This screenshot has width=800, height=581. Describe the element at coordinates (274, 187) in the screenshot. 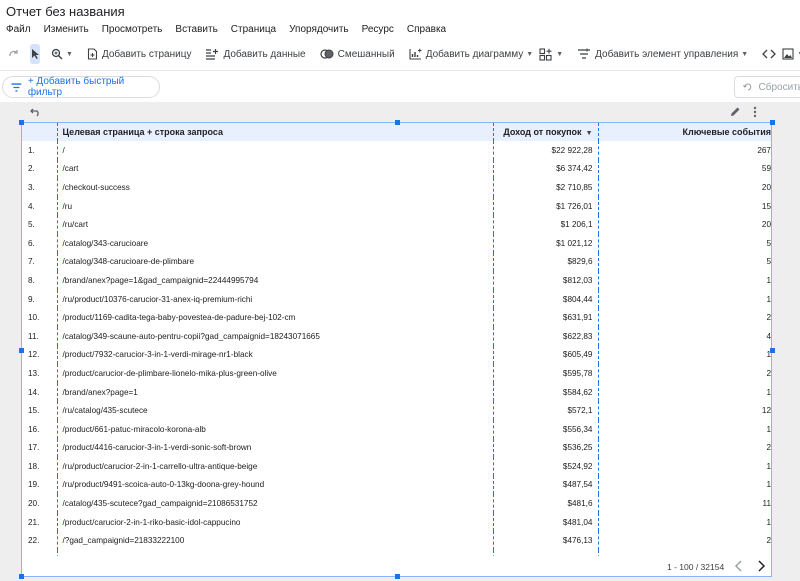

I see `cell-page: /checkout-success` at that location.